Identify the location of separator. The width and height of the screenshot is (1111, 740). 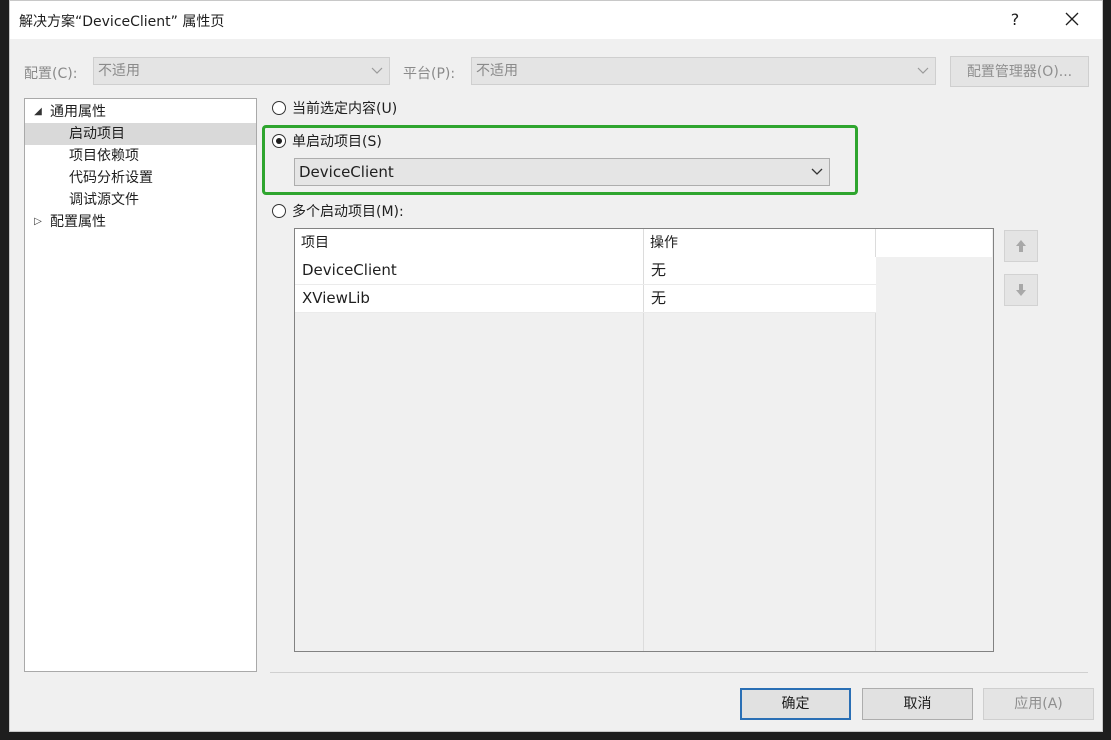
(679, 672).